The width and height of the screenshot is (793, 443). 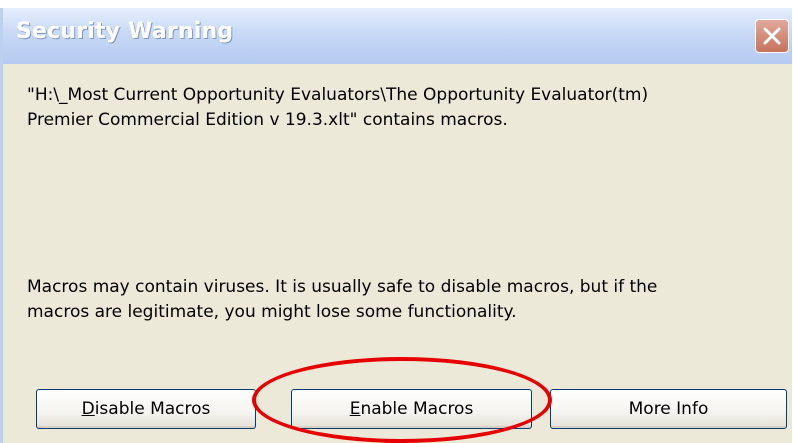 I want to click on dialog-title: Security Warning, so click(x=125, y=31).